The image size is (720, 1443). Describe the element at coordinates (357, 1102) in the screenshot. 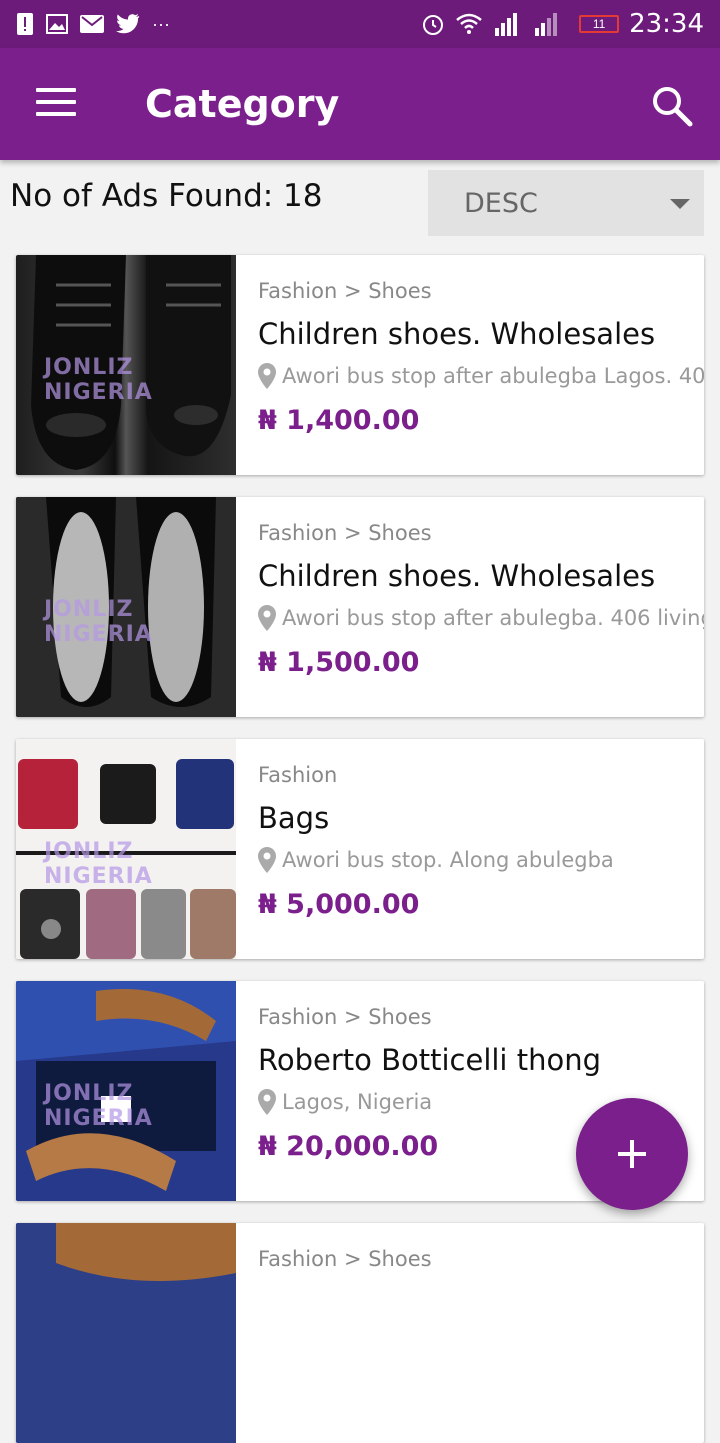

I see `ad-location-text: Lagos, Nigeria` at that location.